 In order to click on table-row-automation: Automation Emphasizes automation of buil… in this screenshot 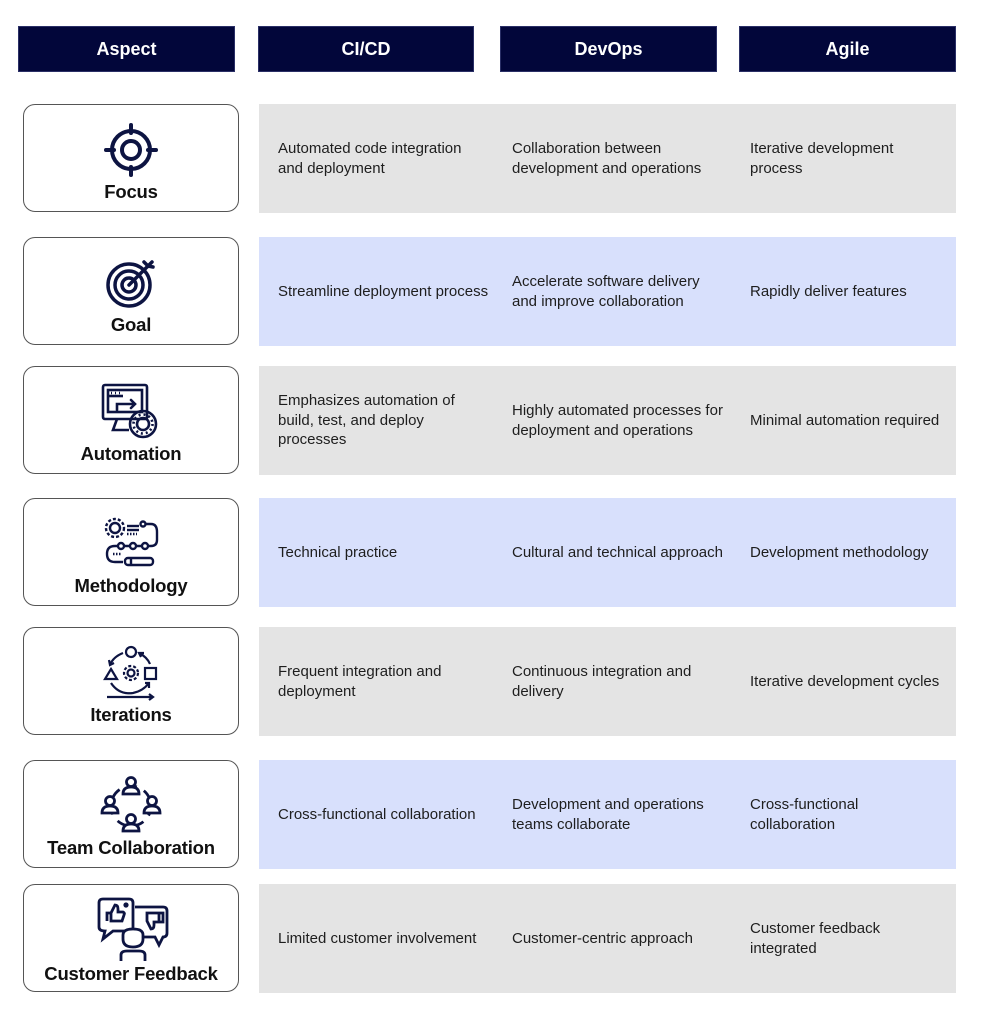, I will do `click(493, 421)`.